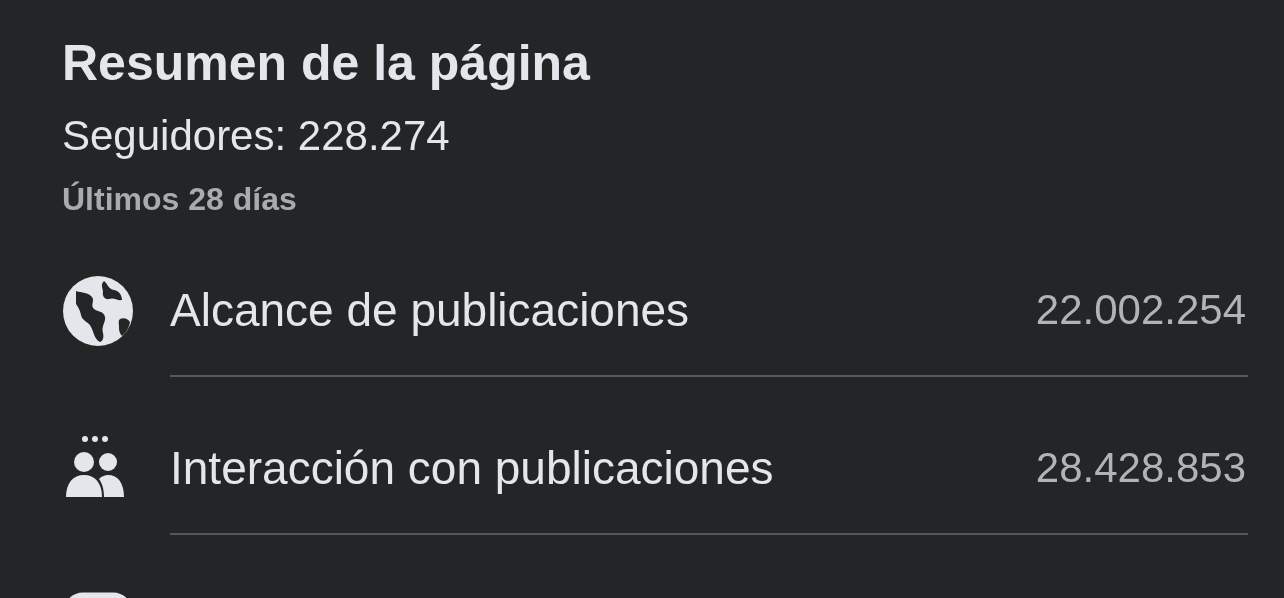 The height and width of the screenshot is (598, 1284). Describe the element at coordinates (430, 310) in the screenshot. I see `metric-label: Alcance de publicaciones` at that location.